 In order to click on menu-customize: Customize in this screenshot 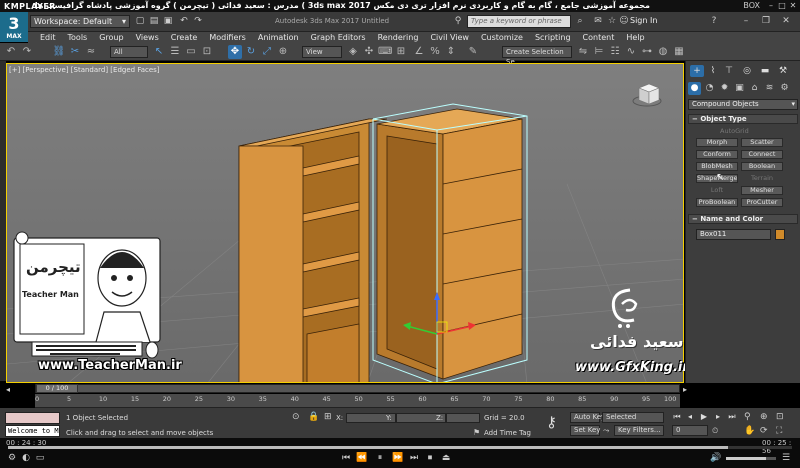, I will do `click(502, 37)`.